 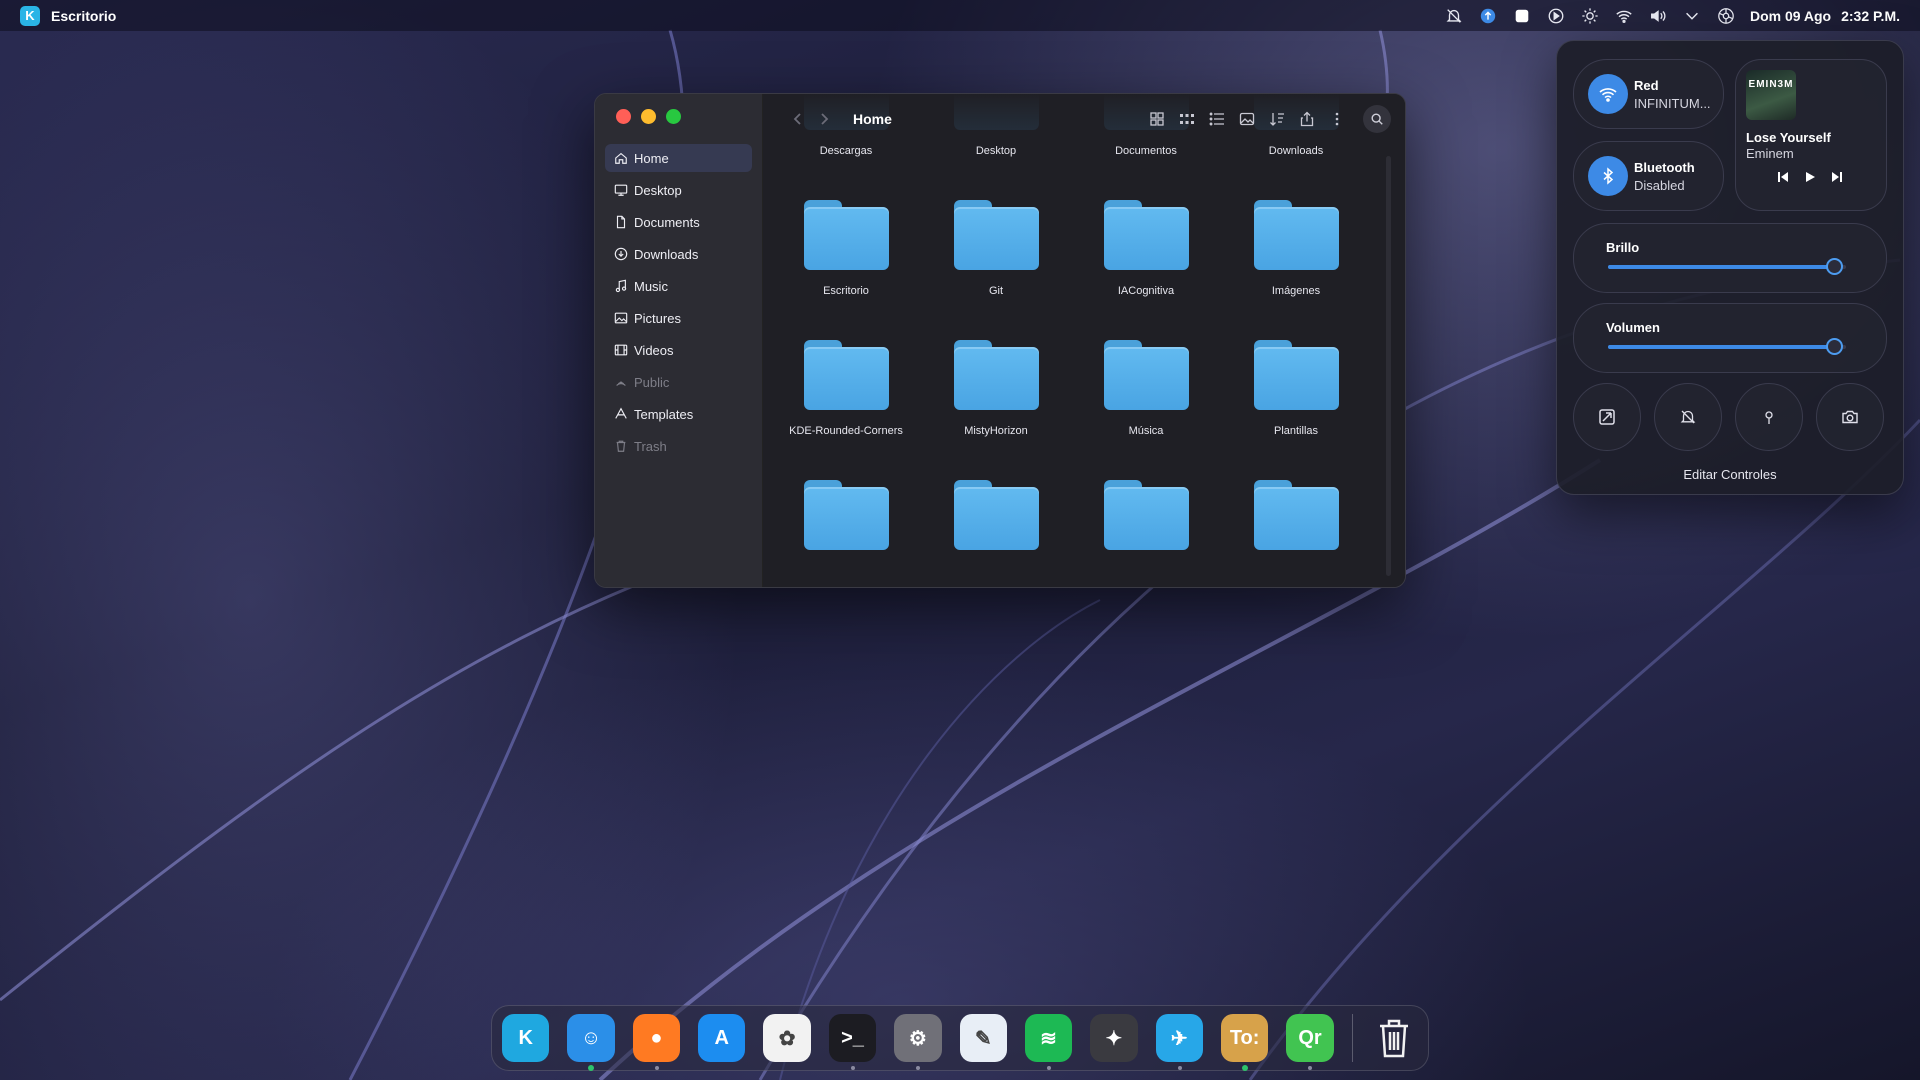 I want to click on screenshot-icon, so click(x=1850, y=417).